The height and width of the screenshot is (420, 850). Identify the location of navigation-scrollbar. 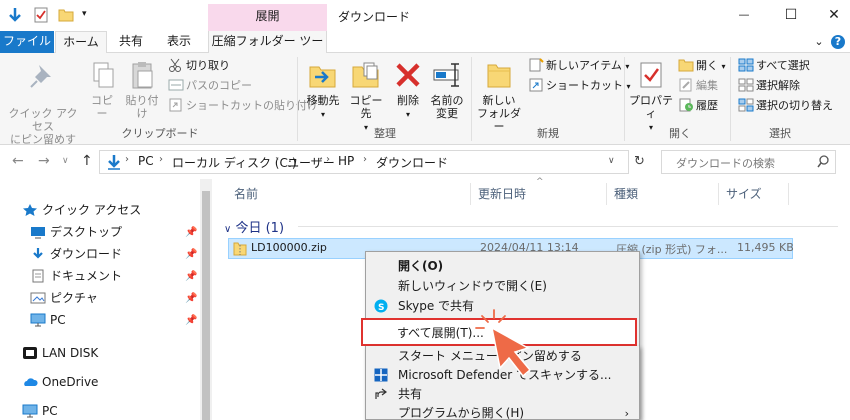
(206, 299).